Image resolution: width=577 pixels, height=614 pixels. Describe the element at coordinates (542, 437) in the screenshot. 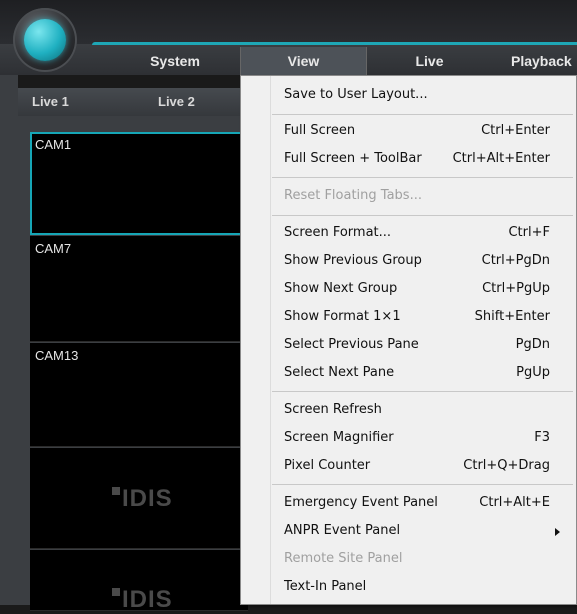

I see `menu-item-shortcut: F3` at that location.